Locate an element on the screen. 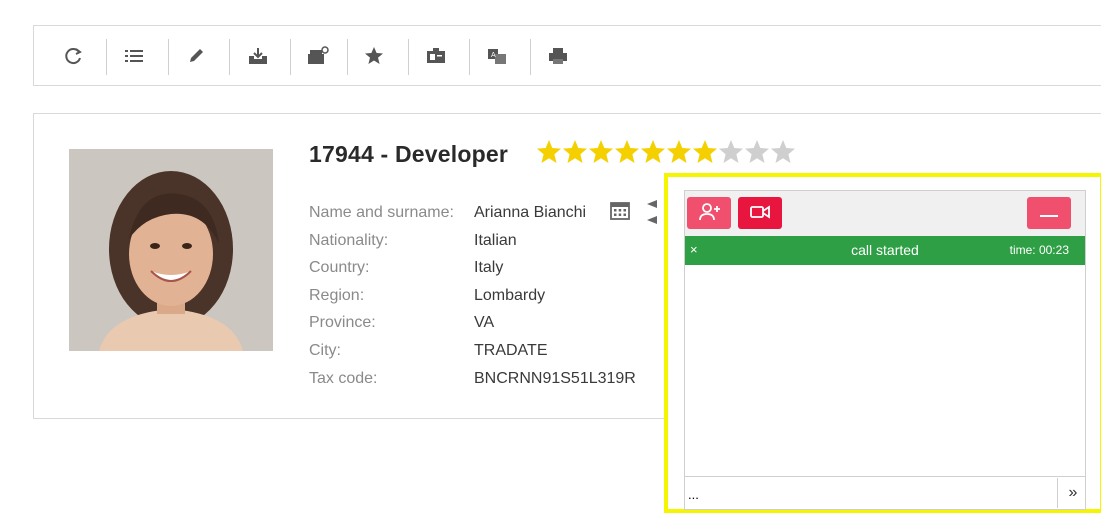  field-label-region: Region: is located at coordinates (337, 295).